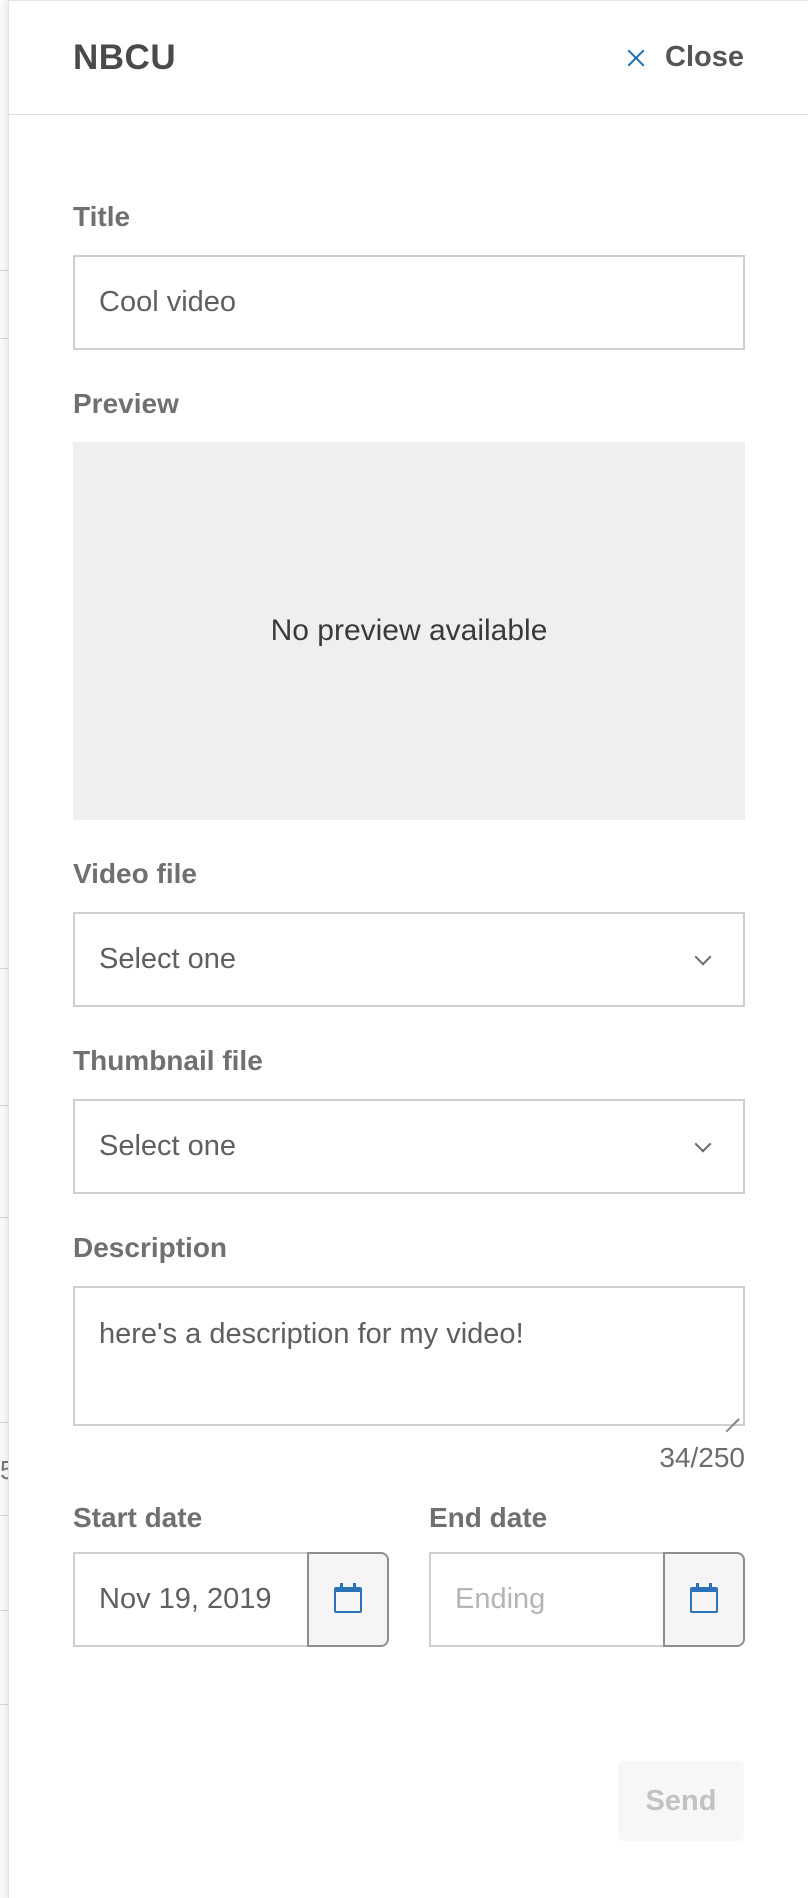 The width and height of the screenshot is (808, 1898). Describe the element at coordinates (168, 959) in the screenshot. I see `video-file-value: Select one` at that location.